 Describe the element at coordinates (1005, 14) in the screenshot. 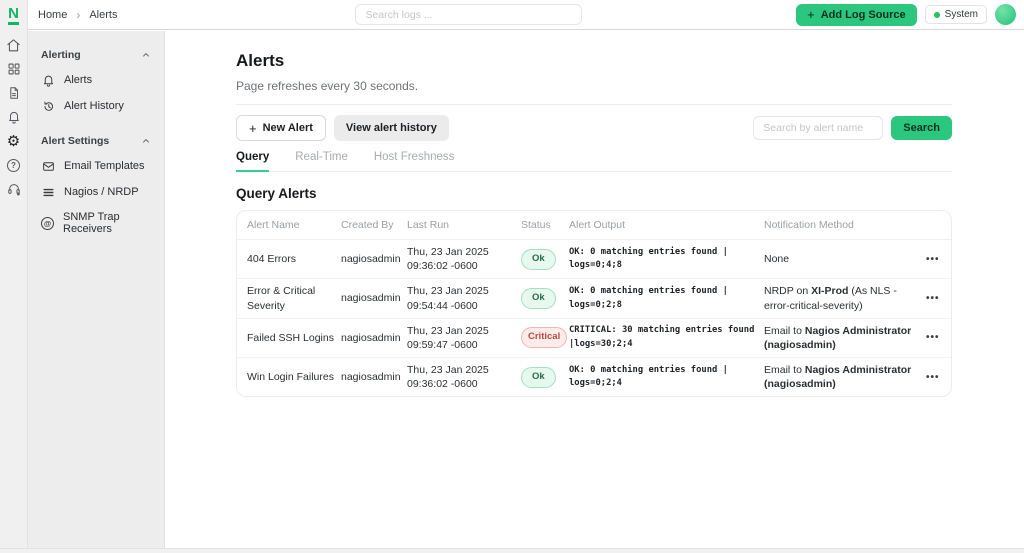

I see `user-avatar` at that location.